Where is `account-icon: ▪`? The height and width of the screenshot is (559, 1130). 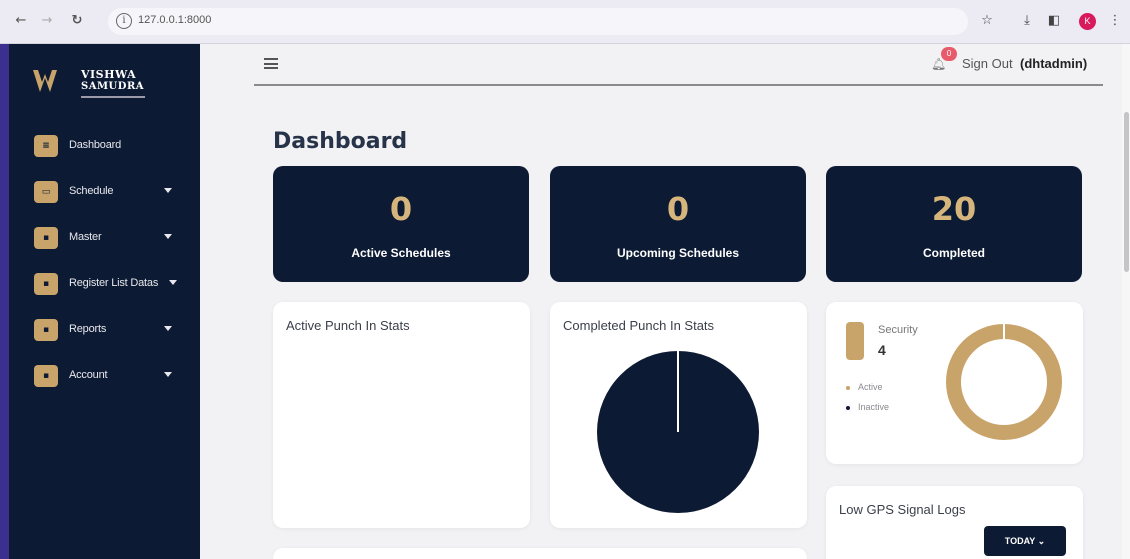 account-icon: ▪ is located at coordinates (46, 376).